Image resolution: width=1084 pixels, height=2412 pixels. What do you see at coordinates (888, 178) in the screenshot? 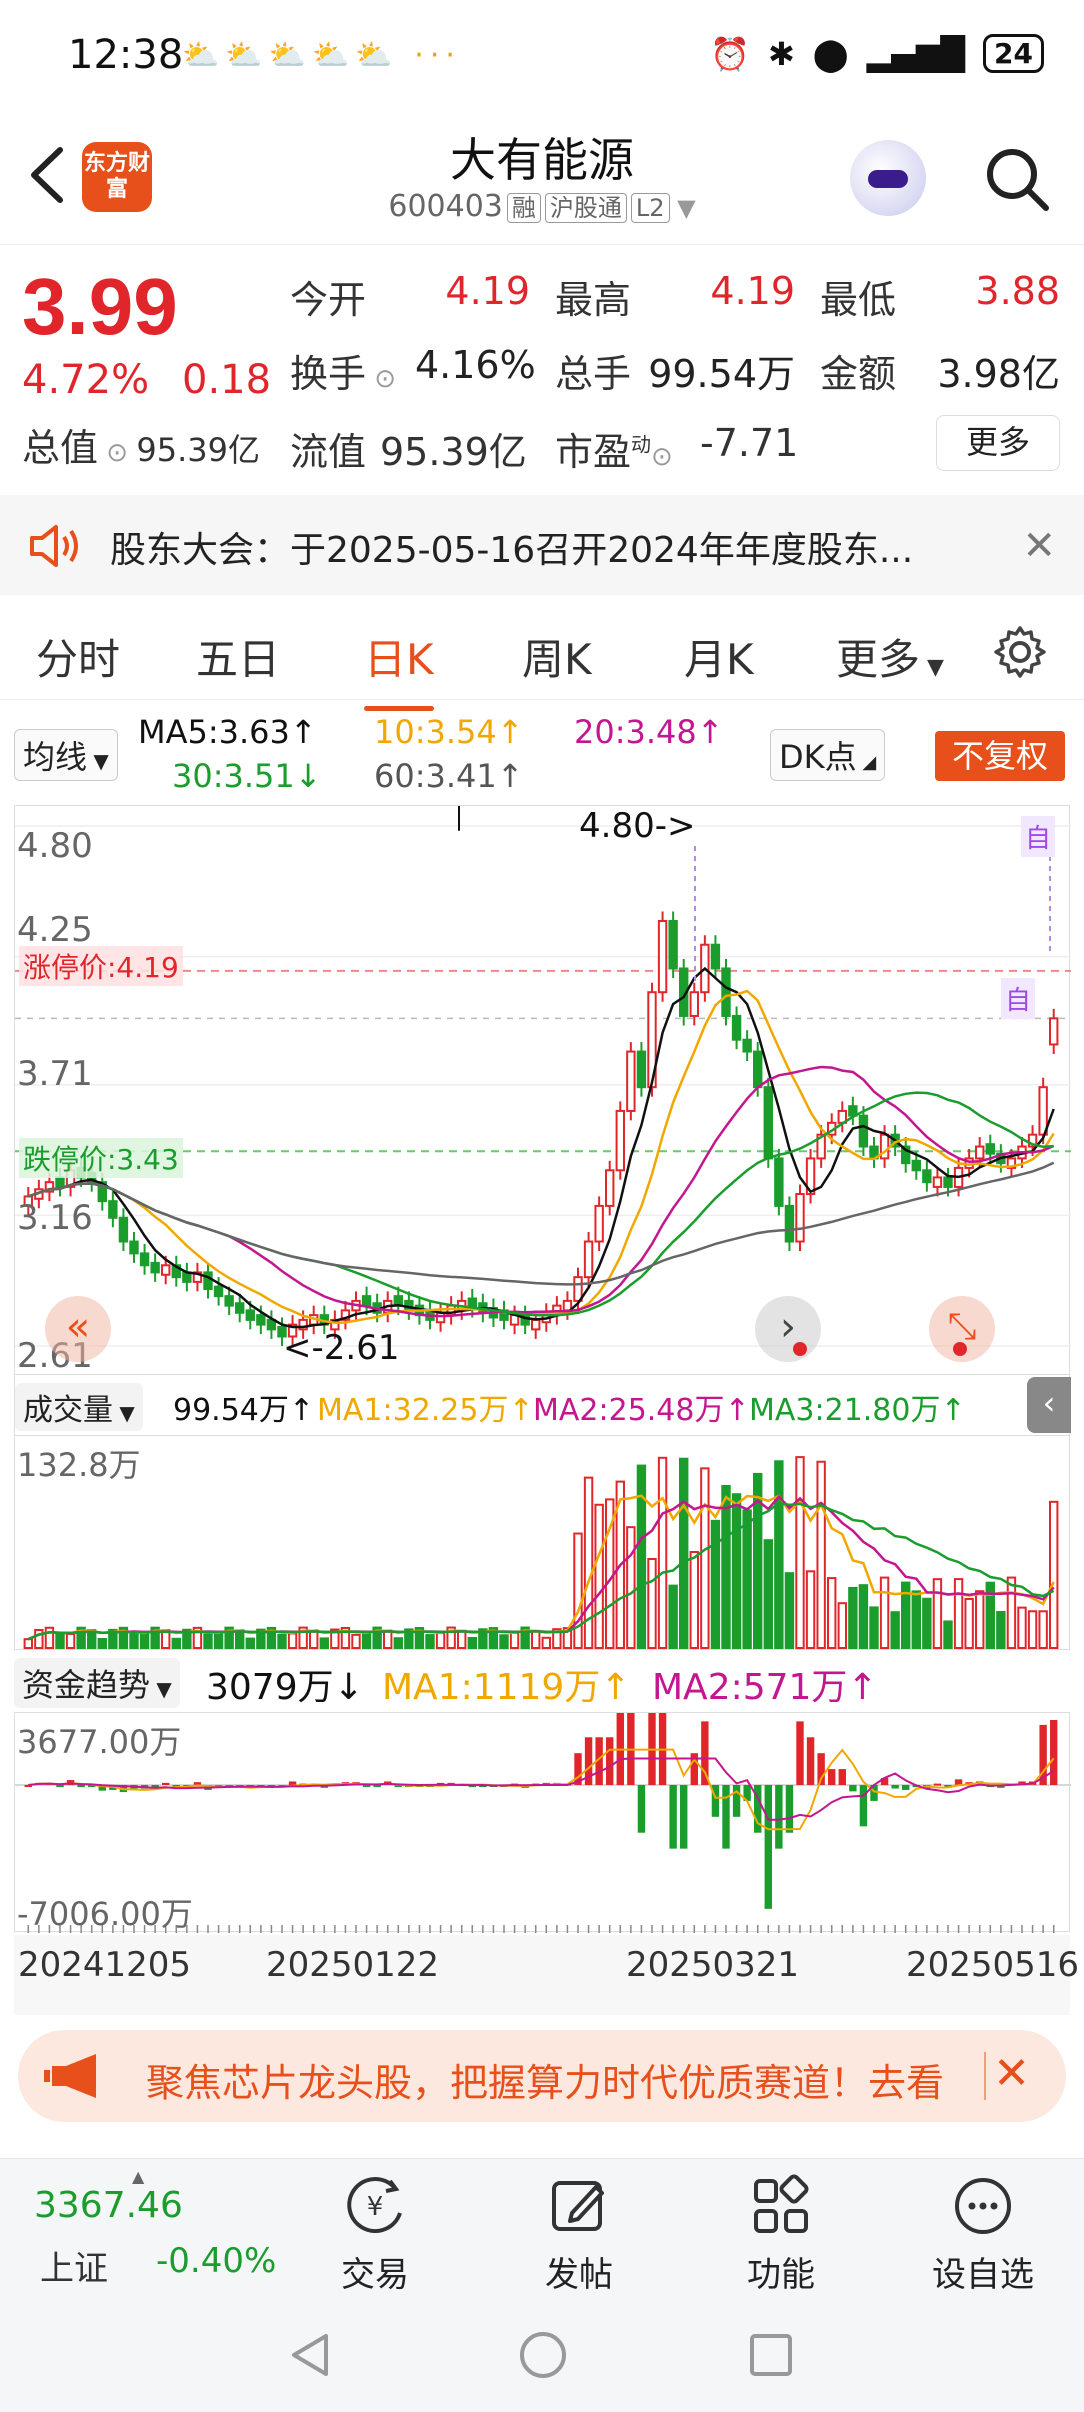
I see `assistant-robot-icon` at bounding box center [888, 178].